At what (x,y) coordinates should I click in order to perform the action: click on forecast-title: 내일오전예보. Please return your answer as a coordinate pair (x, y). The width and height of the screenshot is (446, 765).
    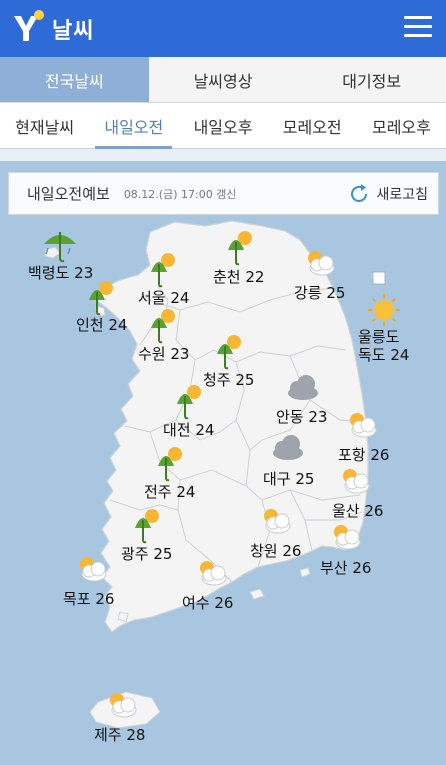
    Looking at the image, I should click on (68, 194).